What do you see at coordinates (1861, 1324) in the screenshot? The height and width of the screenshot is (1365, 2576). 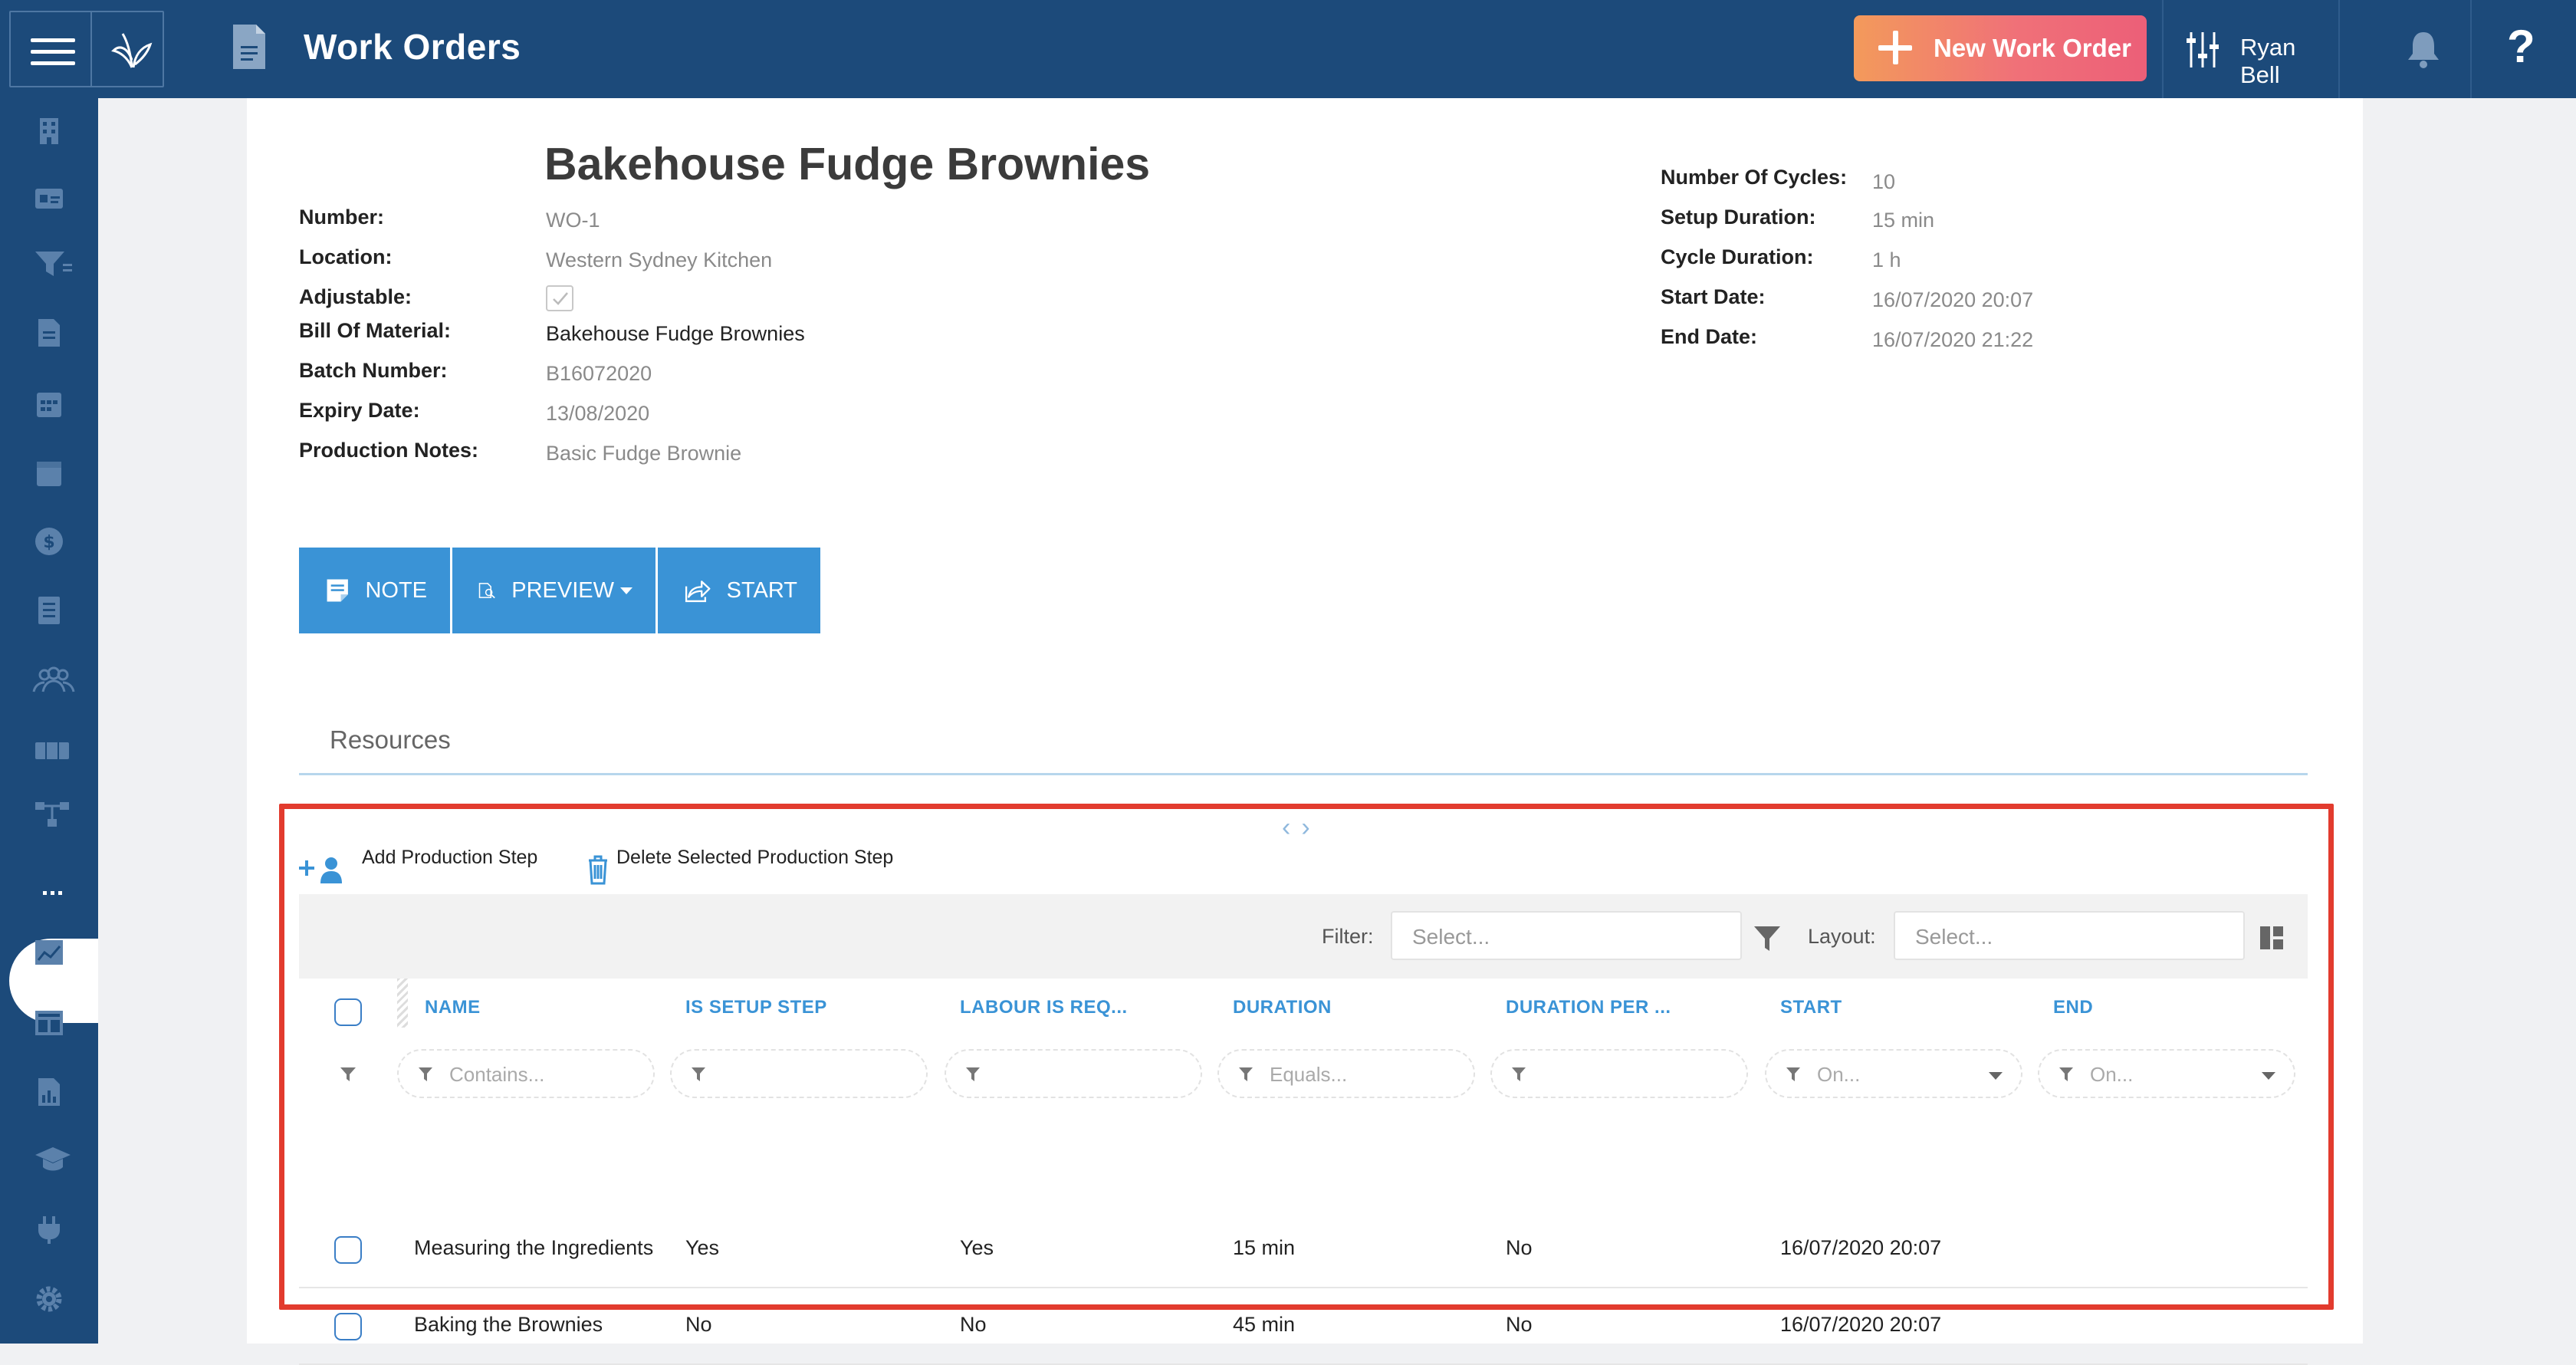 I see `cell-start: 16/07/2020 20:07` at bounding box center [1861, 1324].